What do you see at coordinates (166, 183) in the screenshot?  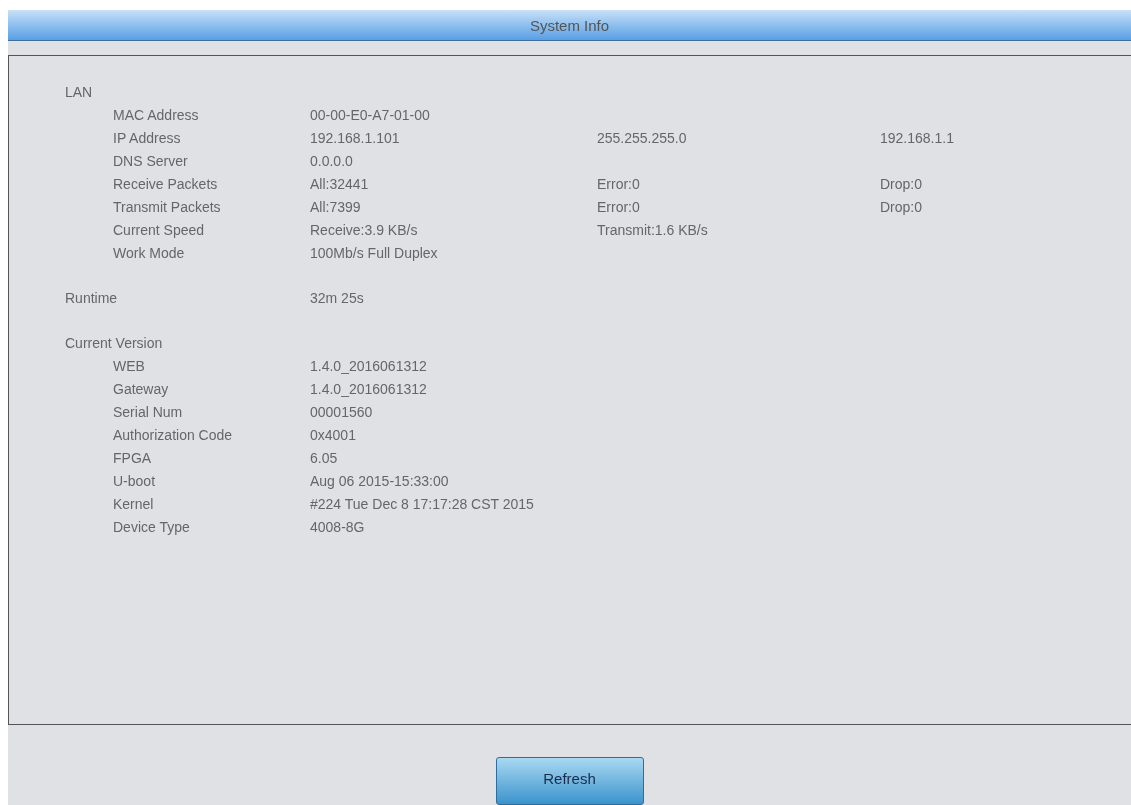 I see `field-label: Receive Packets` at bounding box center [166, 183].